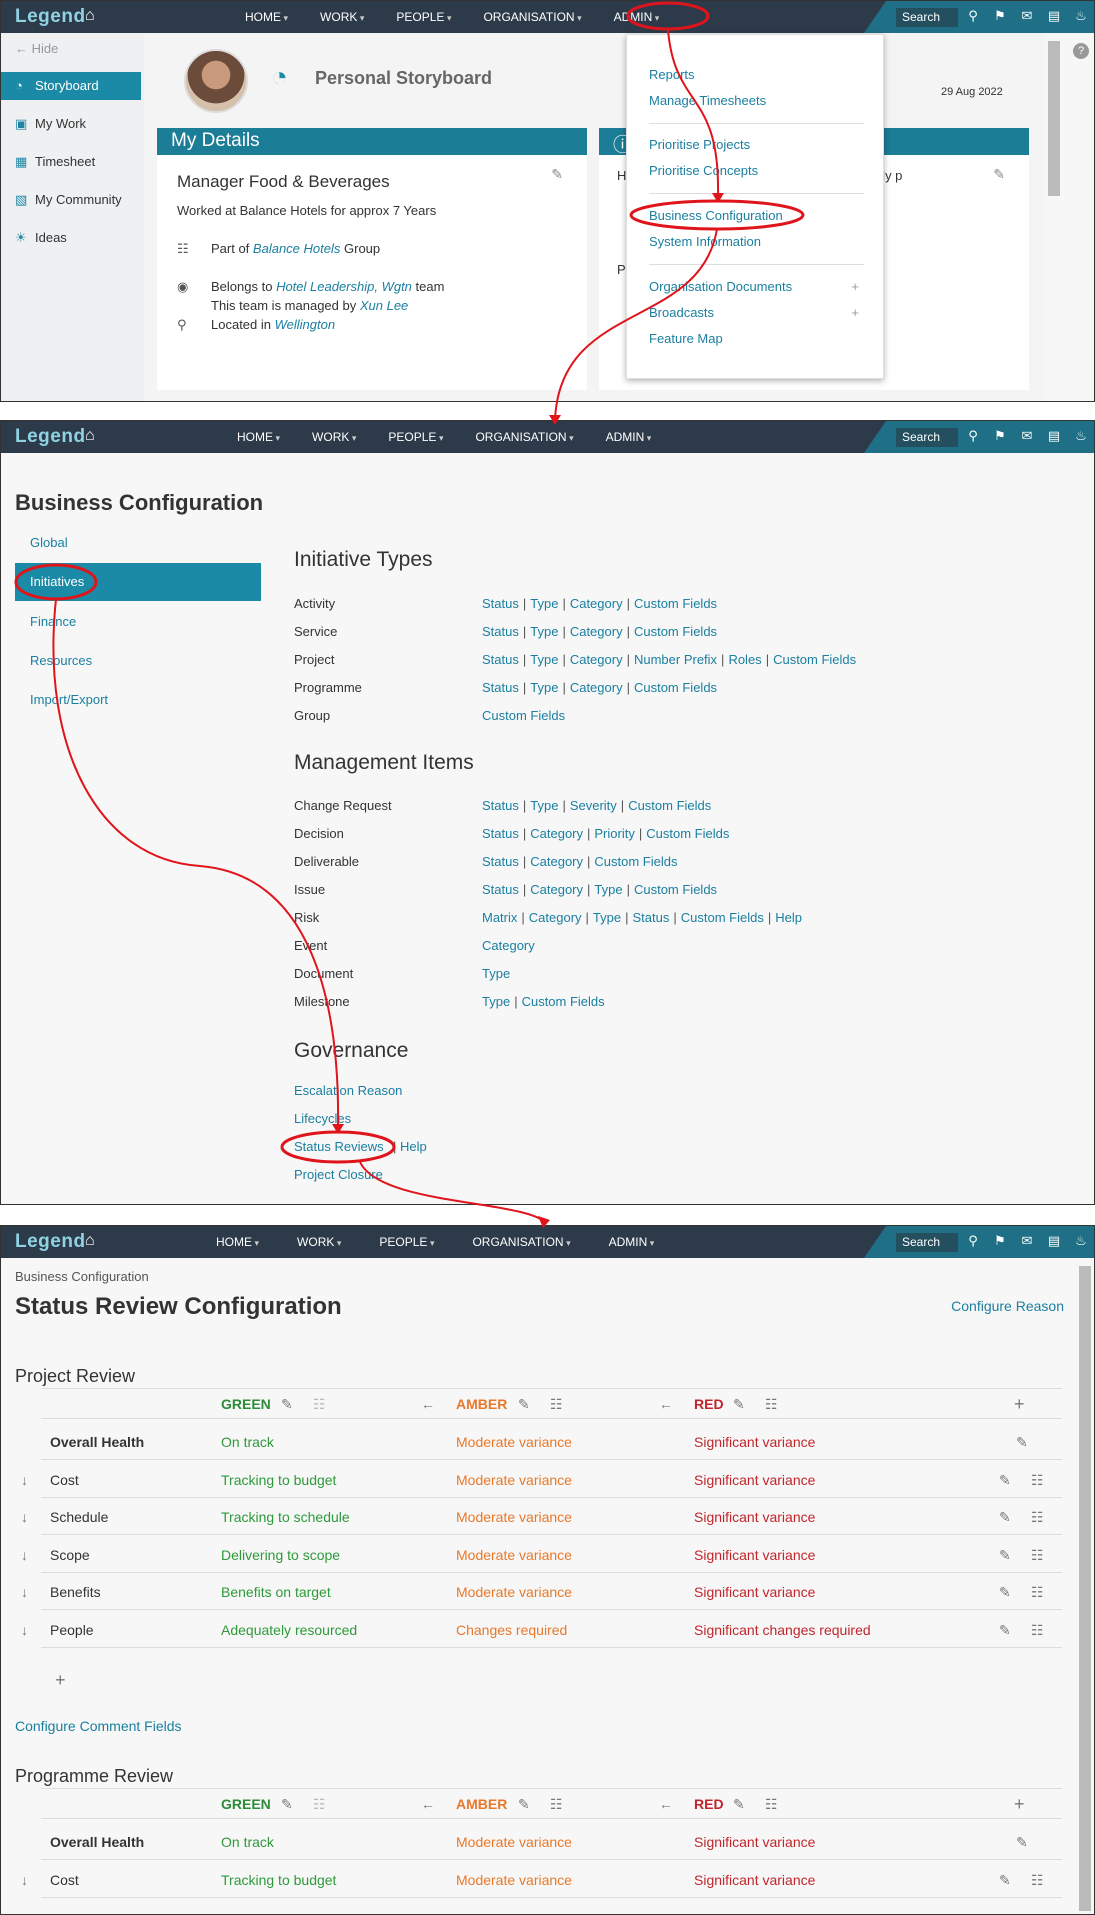  I want to click on risk-status-link: Status, so click(651, 917).